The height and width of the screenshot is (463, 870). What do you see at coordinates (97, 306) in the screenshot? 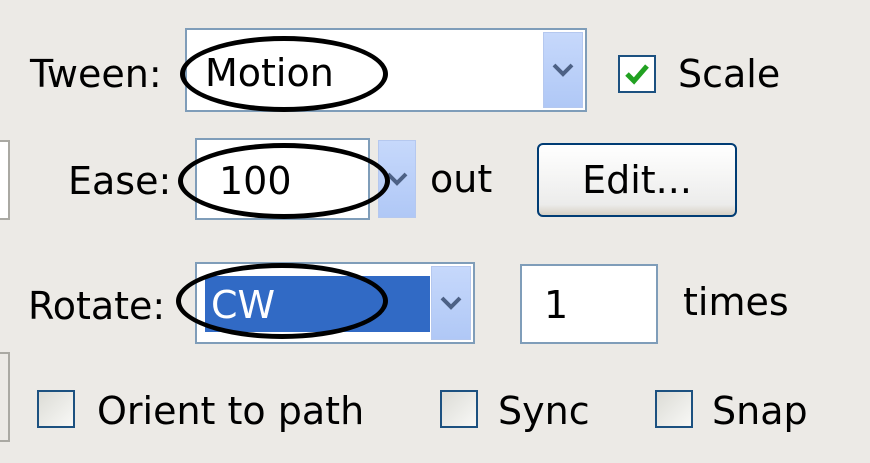
I see `rotate-label: Rotate:` at bounding box center [97, 306].